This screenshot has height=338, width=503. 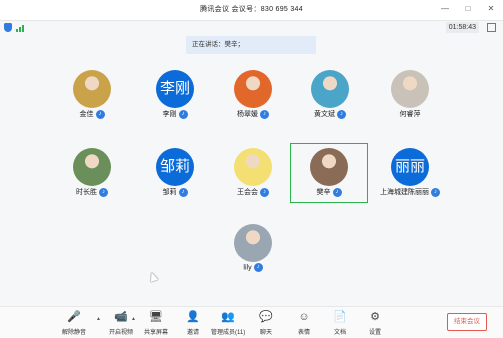 I want to click on toolbar-item-icon: ☺, so click(x=304, y=317).